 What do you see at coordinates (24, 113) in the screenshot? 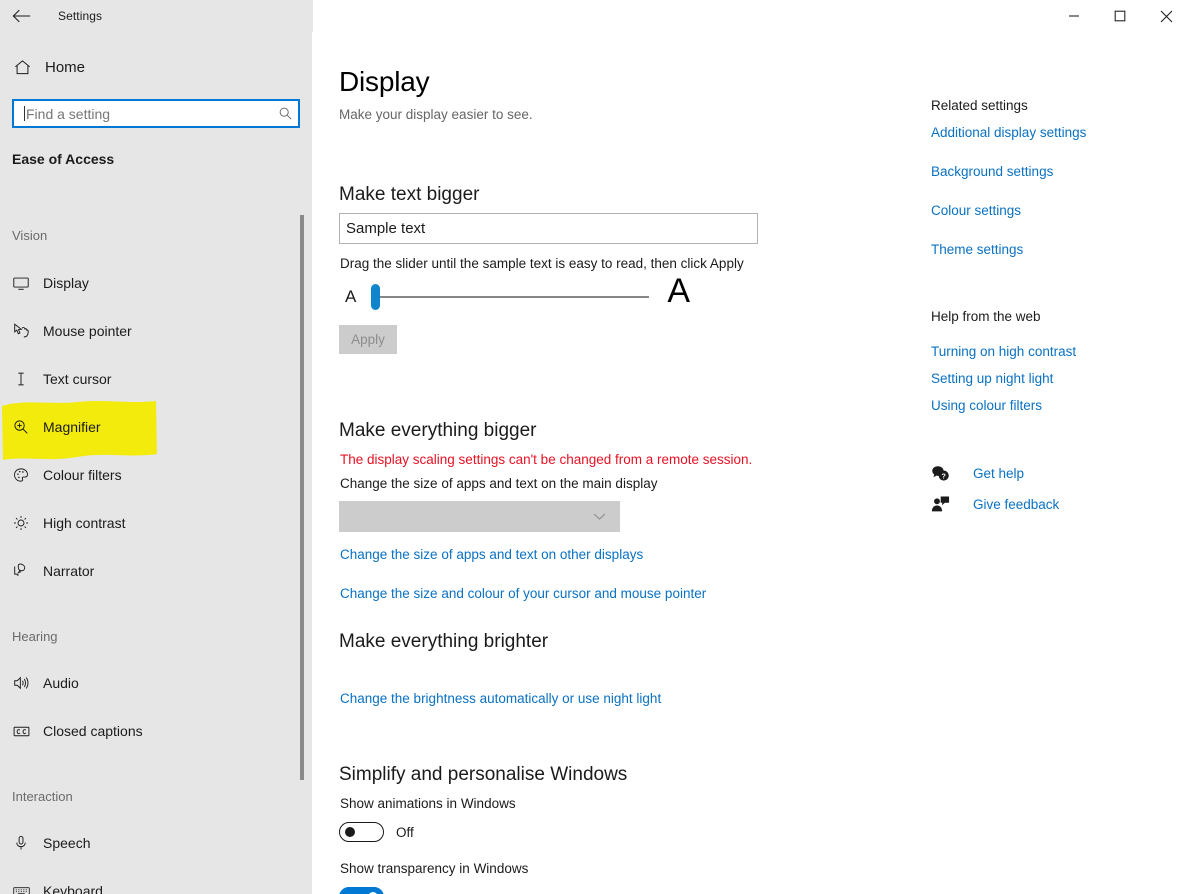
I see `search-caret` at bounding box center [24, 113].